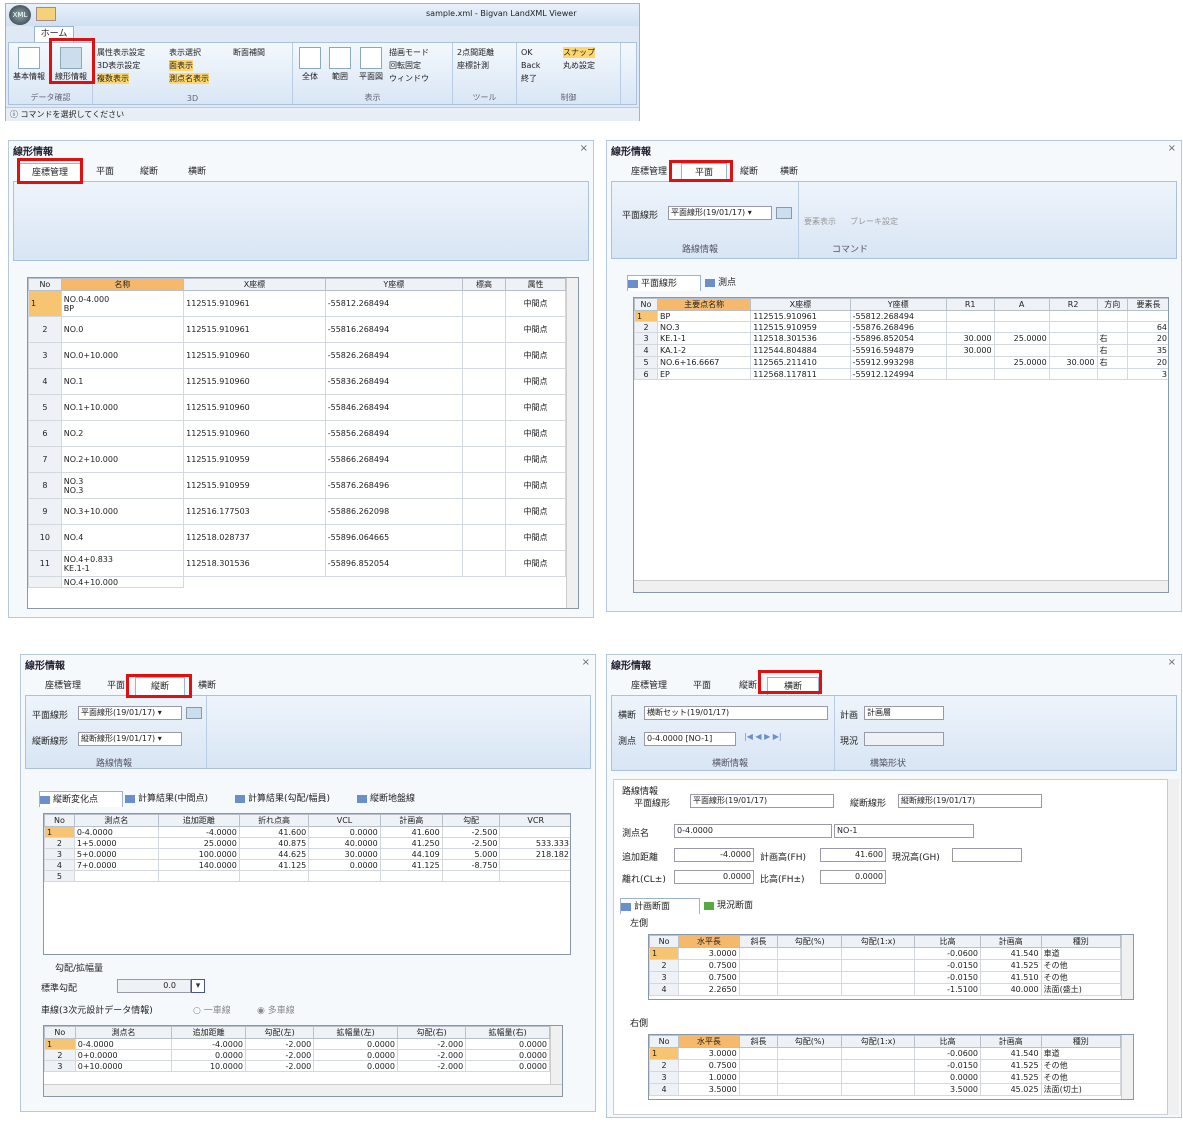 The height and width of the screenshot is (1124, 1183). What do you see at coordinates (904, 713) in the screenshot?
I see `plan-layer-combo: 計画層` at bounding box center [904, 713].